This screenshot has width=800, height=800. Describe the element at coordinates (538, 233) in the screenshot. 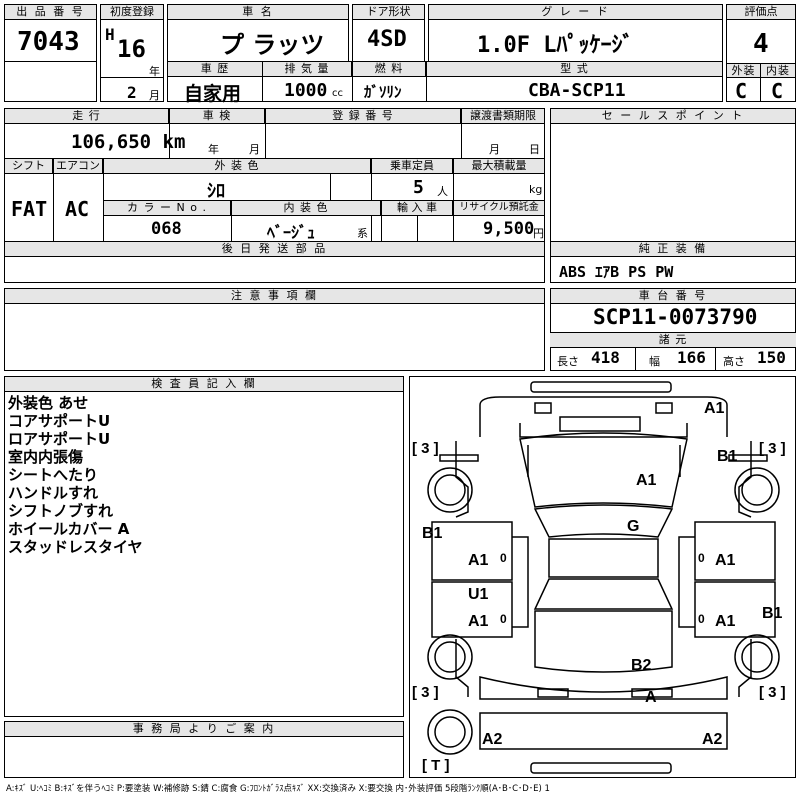

I see `recycle-unit: 円` at that location.